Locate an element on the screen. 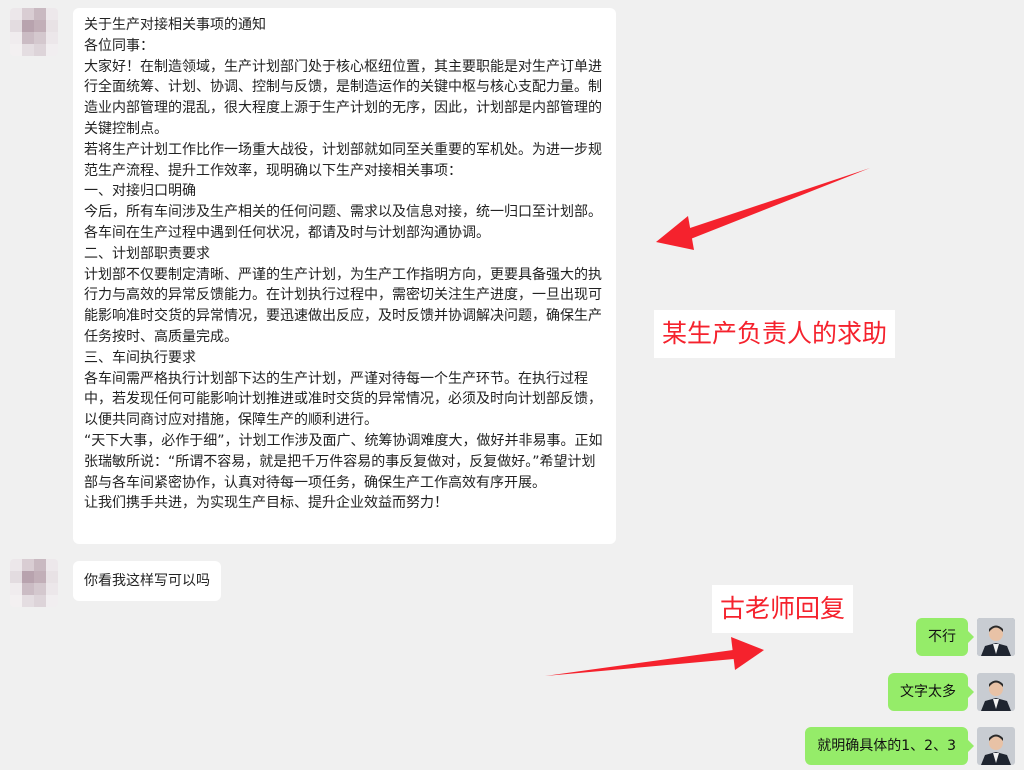  reply-bubble: 就明确具体的1、2、3 is located at coordinates (889, 746).